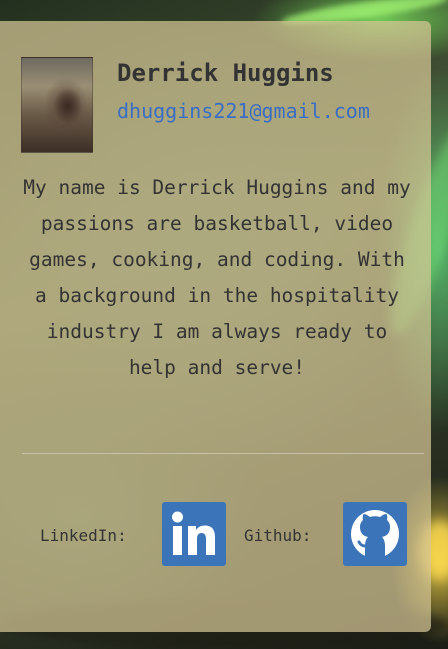 This screenshot has width=448, height=649. What do you see at coordinates (223, 453) in the screenshot?
I see `divider` at bounding box center [223, 453].